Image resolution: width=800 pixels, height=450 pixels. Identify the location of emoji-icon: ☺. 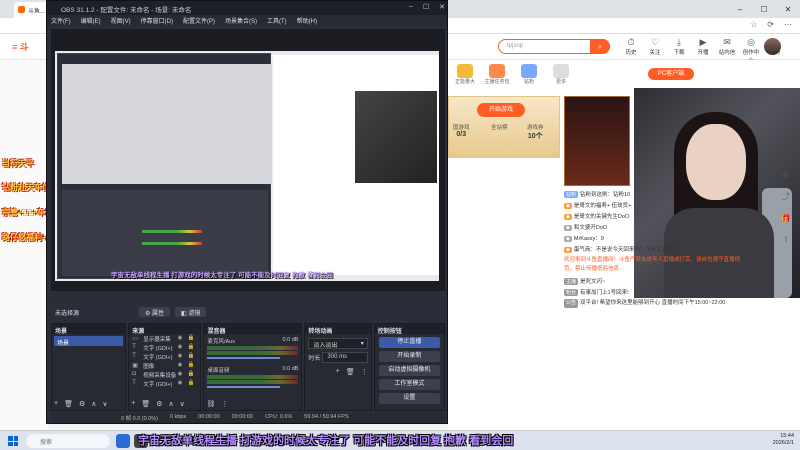
(786, 174).